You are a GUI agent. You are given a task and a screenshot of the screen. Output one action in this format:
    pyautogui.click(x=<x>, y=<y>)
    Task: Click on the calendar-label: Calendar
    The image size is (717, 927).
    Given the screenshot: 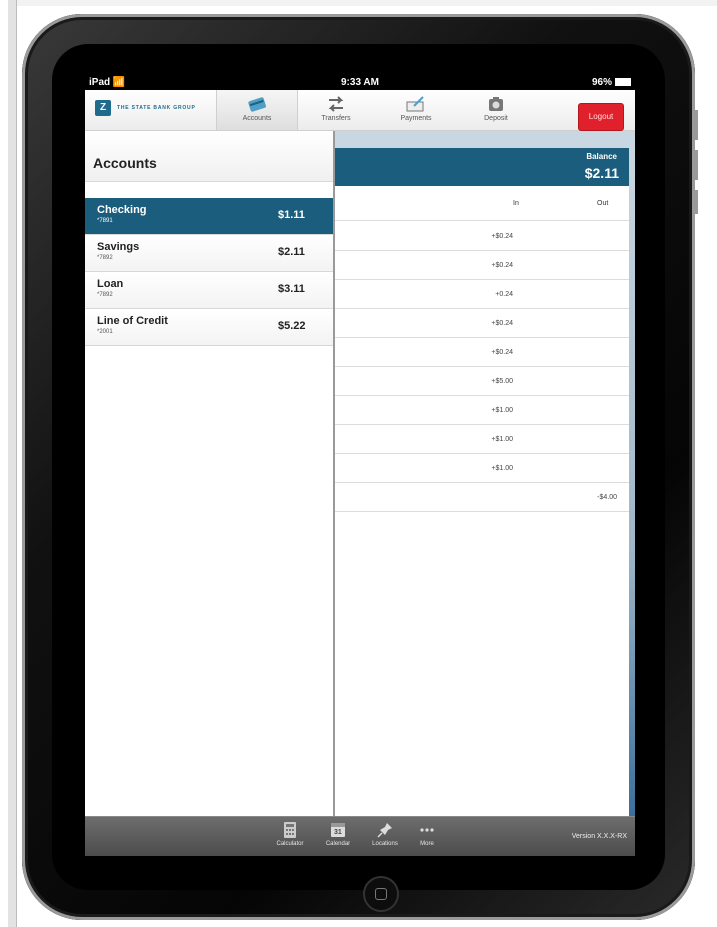 What is the action you would take?
    pyautogui.click(x=338, y=844)
    